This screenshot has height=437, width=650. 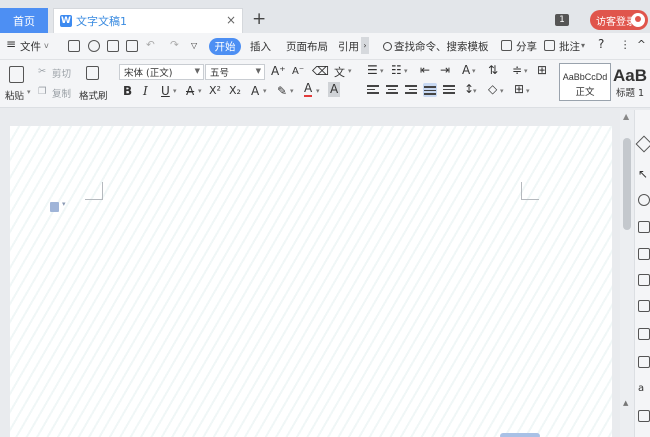 What do you see at coordinates (562, 20) in the screenshot?
I see `window-count-badge: 1` at bounding box center [562, 20].